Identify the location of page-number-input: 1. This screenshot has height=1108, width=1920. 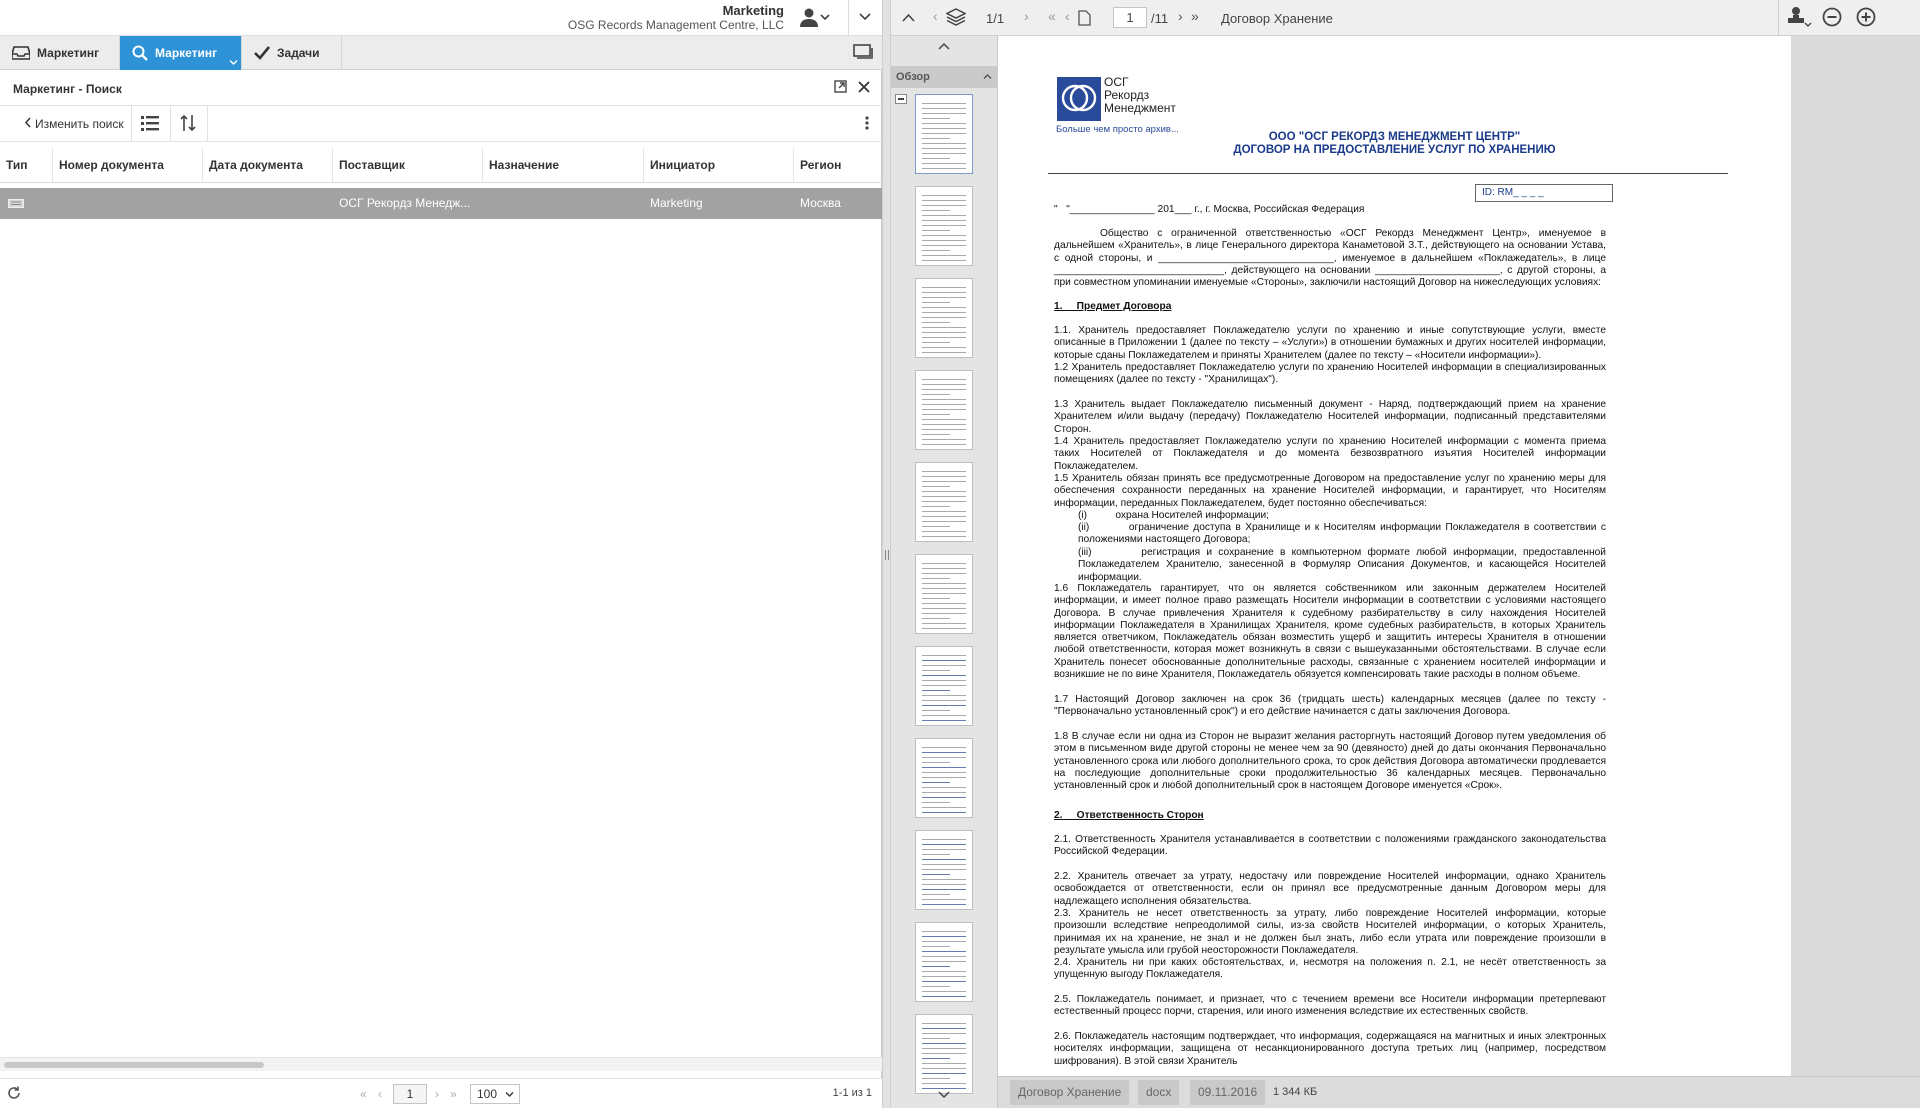
(410, 1094).